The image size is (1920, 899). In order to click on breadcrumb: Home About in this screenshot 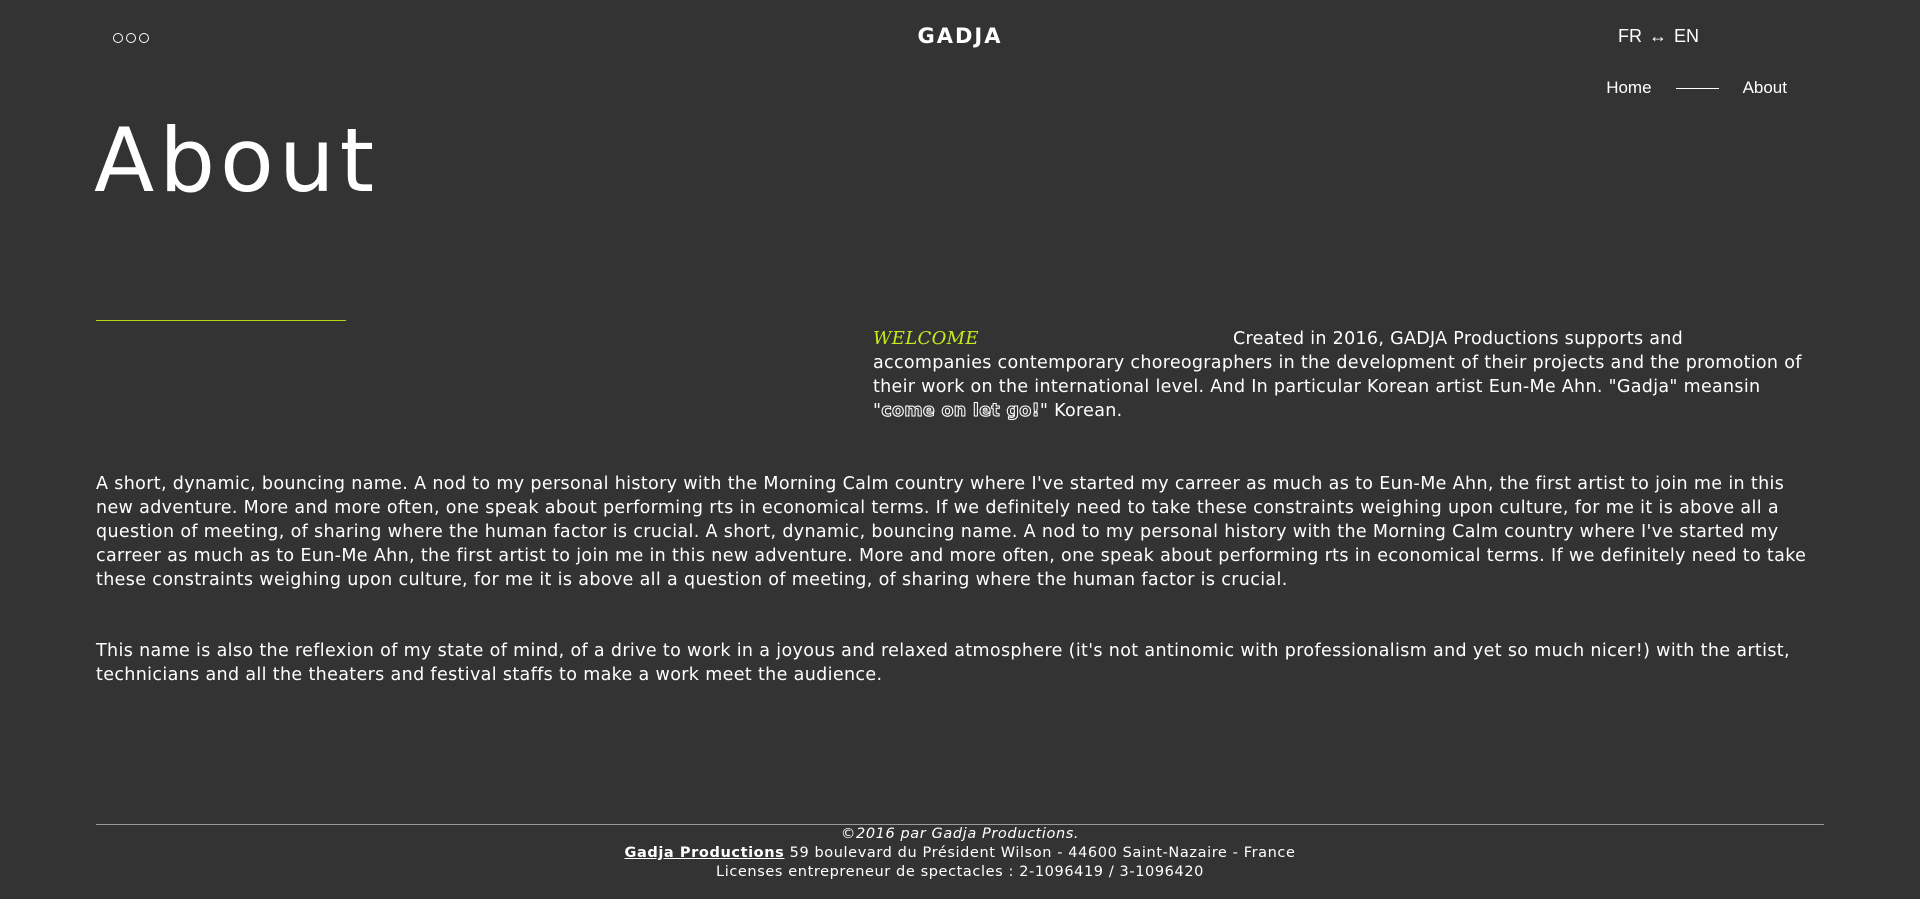, I will do `click(1696, 88)`.